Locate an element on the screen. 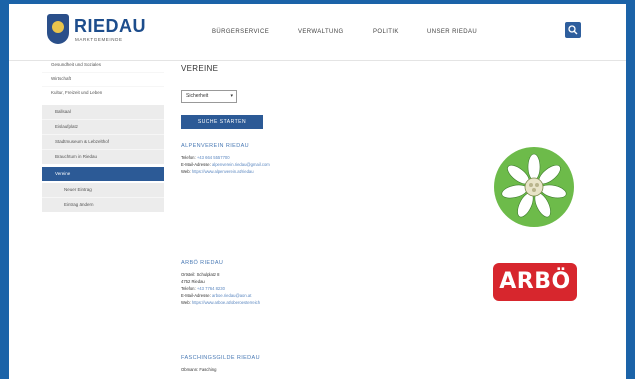  sidebar-item-ballsaal: Ballsaal is located at coordinates (103, 112).